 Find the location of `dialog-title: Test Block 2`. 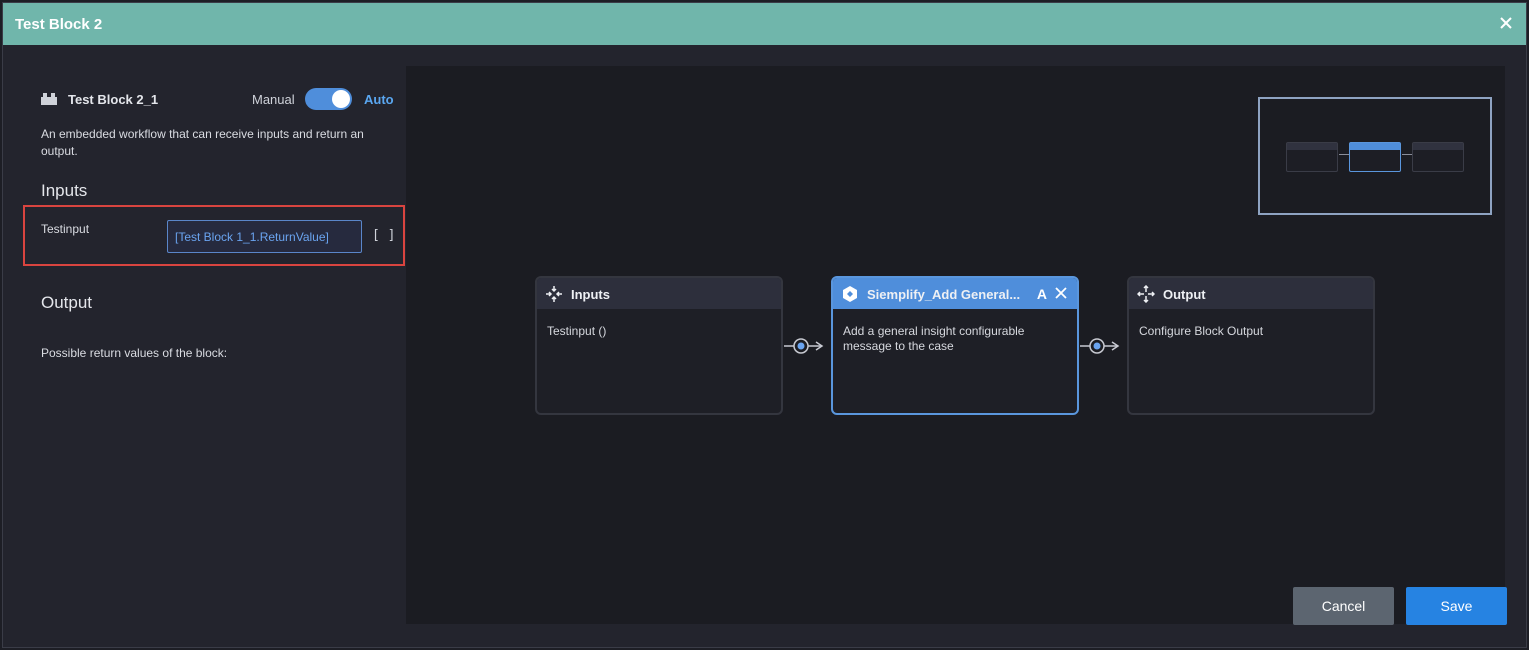

dialog-title: Test Block 2 is located at coordinates (59, 24).